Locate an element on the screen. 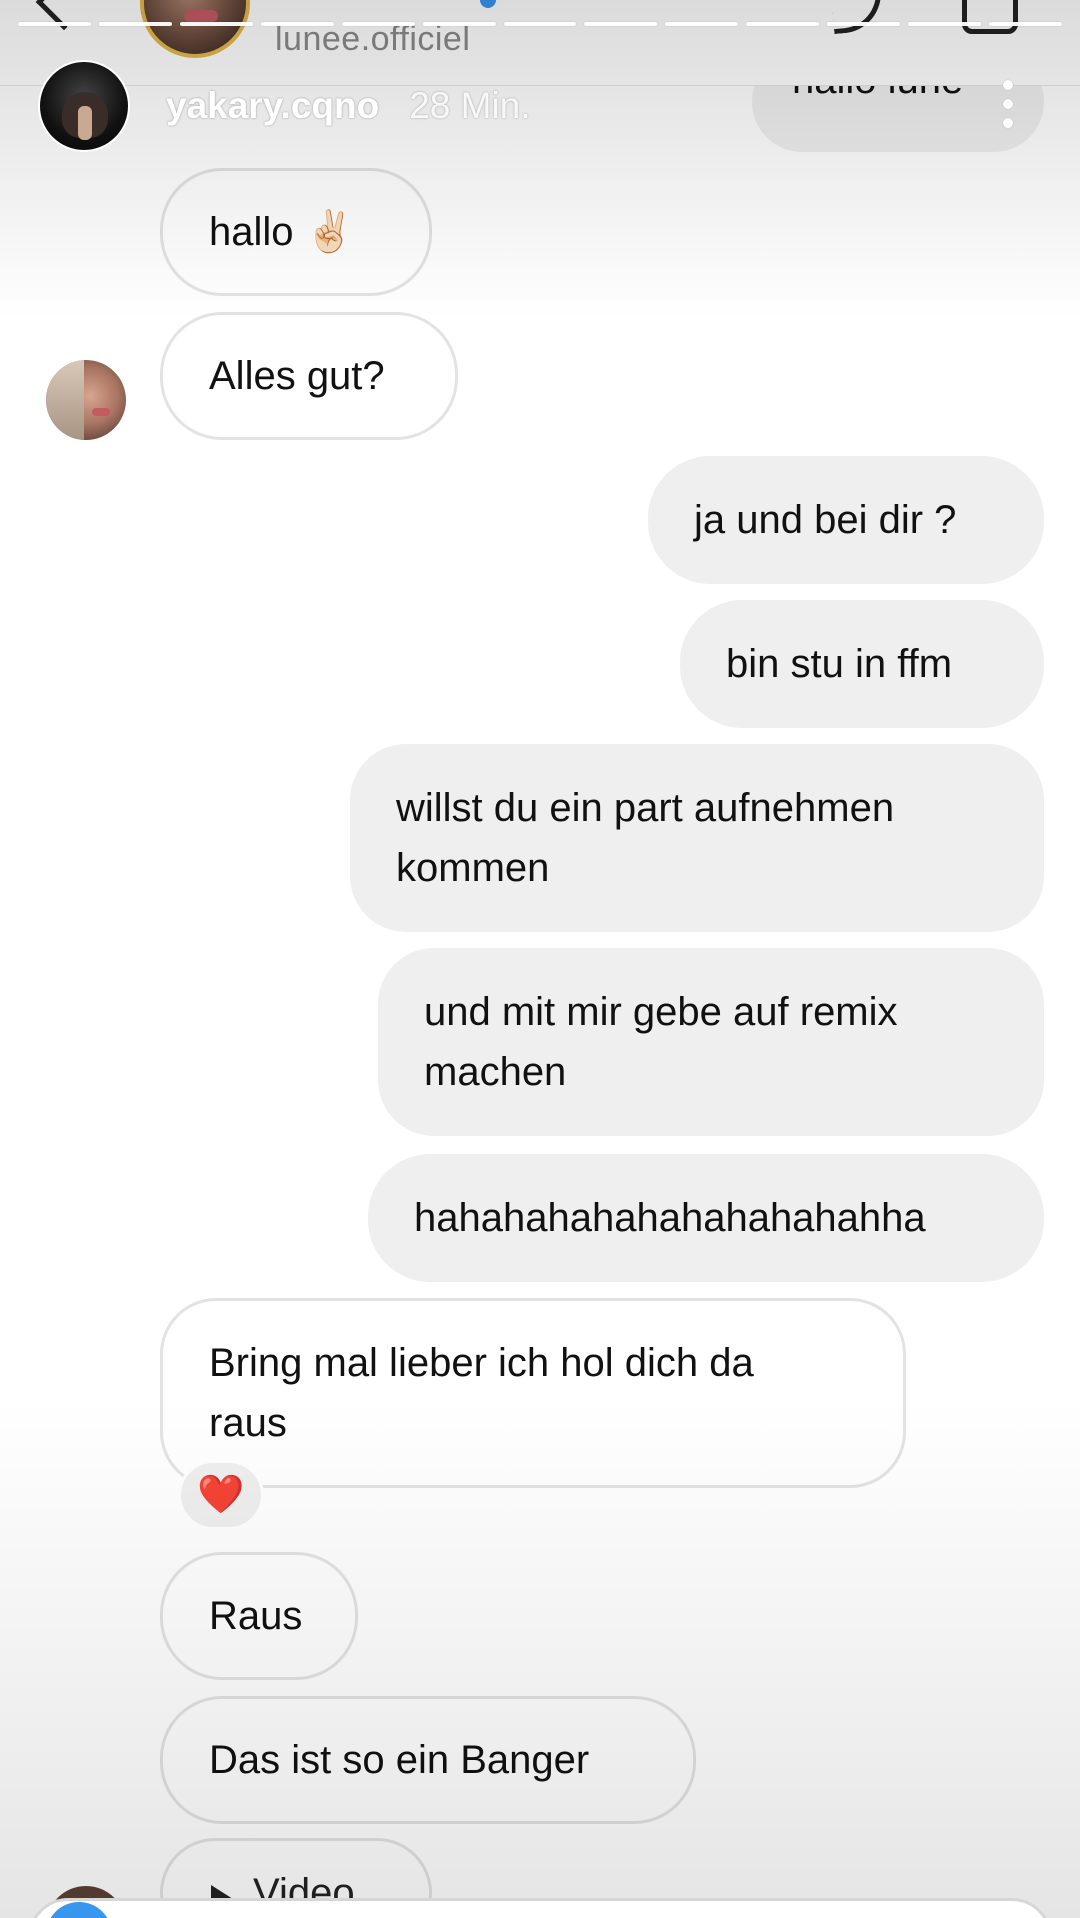 Image resolution: width=1080 pixels, height=1918 pixels. message-incoming: Alles gut? is located at coordinates (309, 376).